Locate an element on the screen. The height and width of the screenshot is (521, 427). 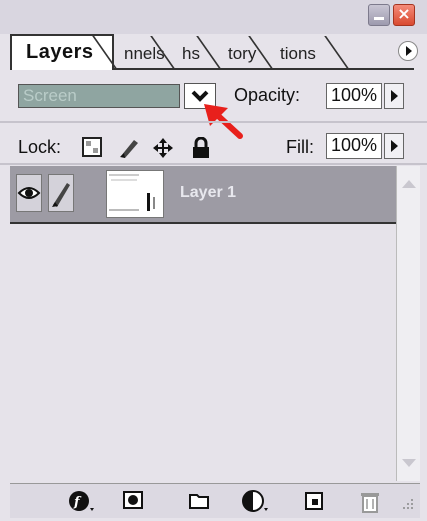
tab-channels: nnels is located at coordinates (144, 53).